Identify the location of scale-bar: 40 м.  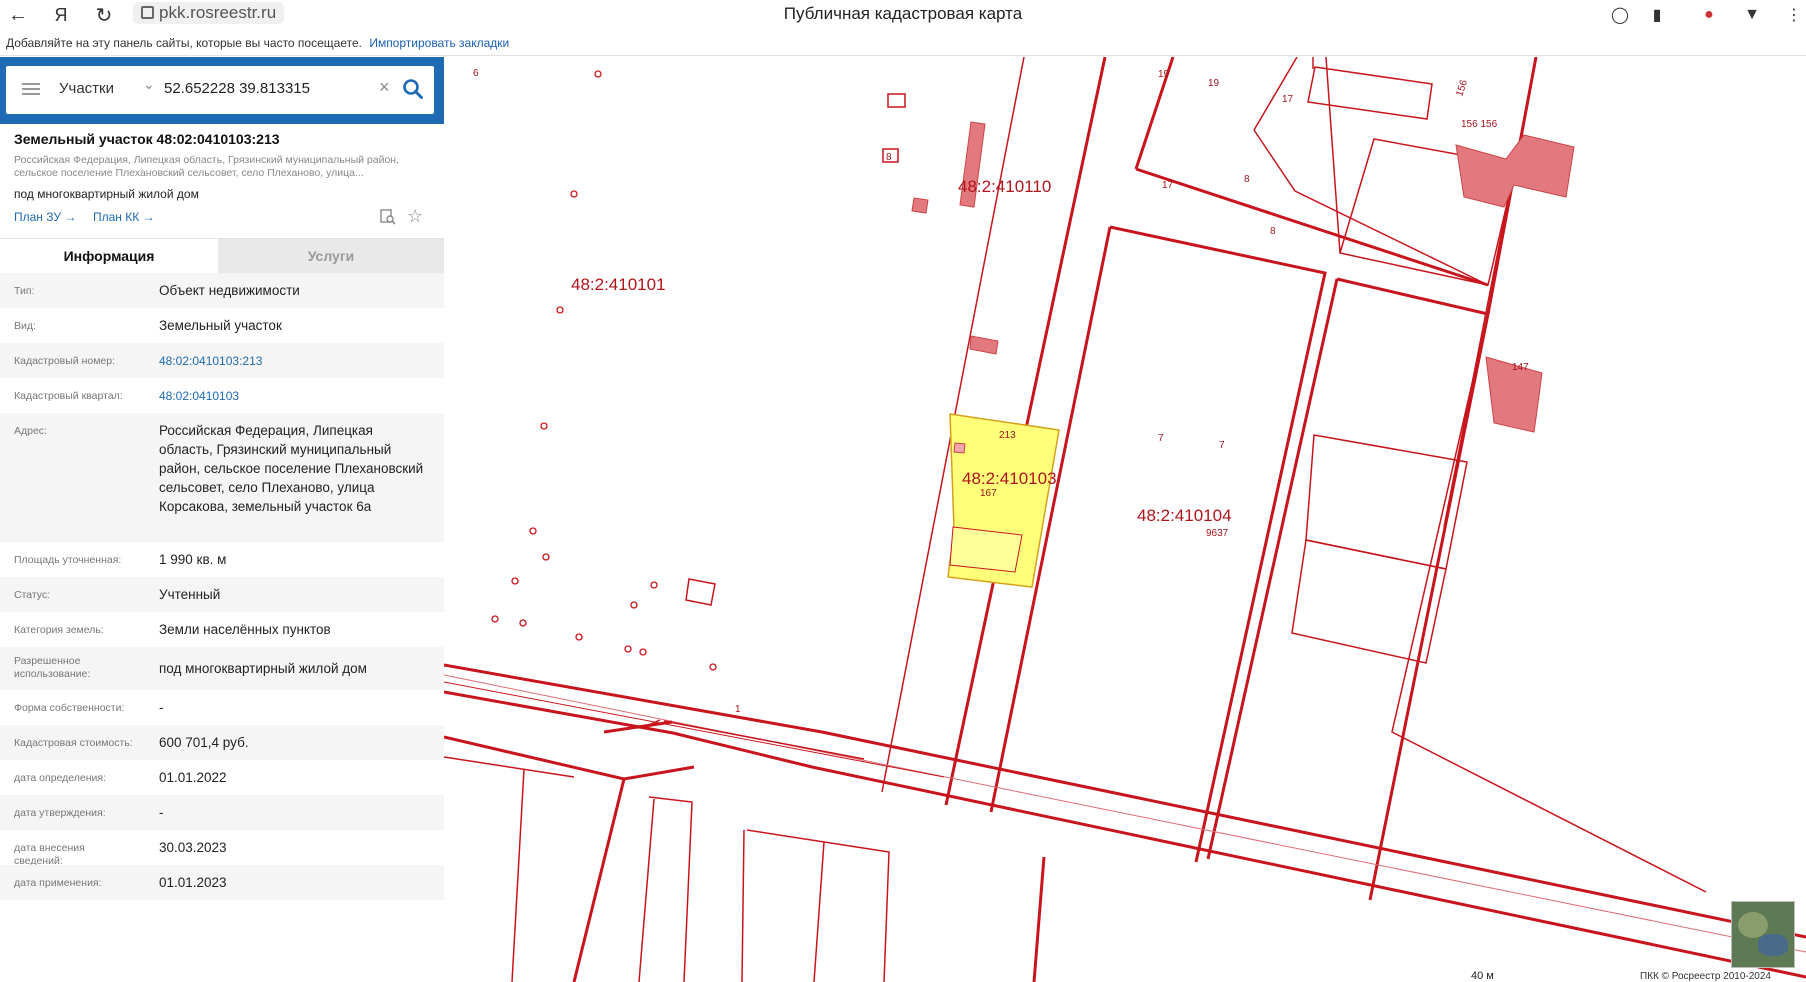
(1482, 976).